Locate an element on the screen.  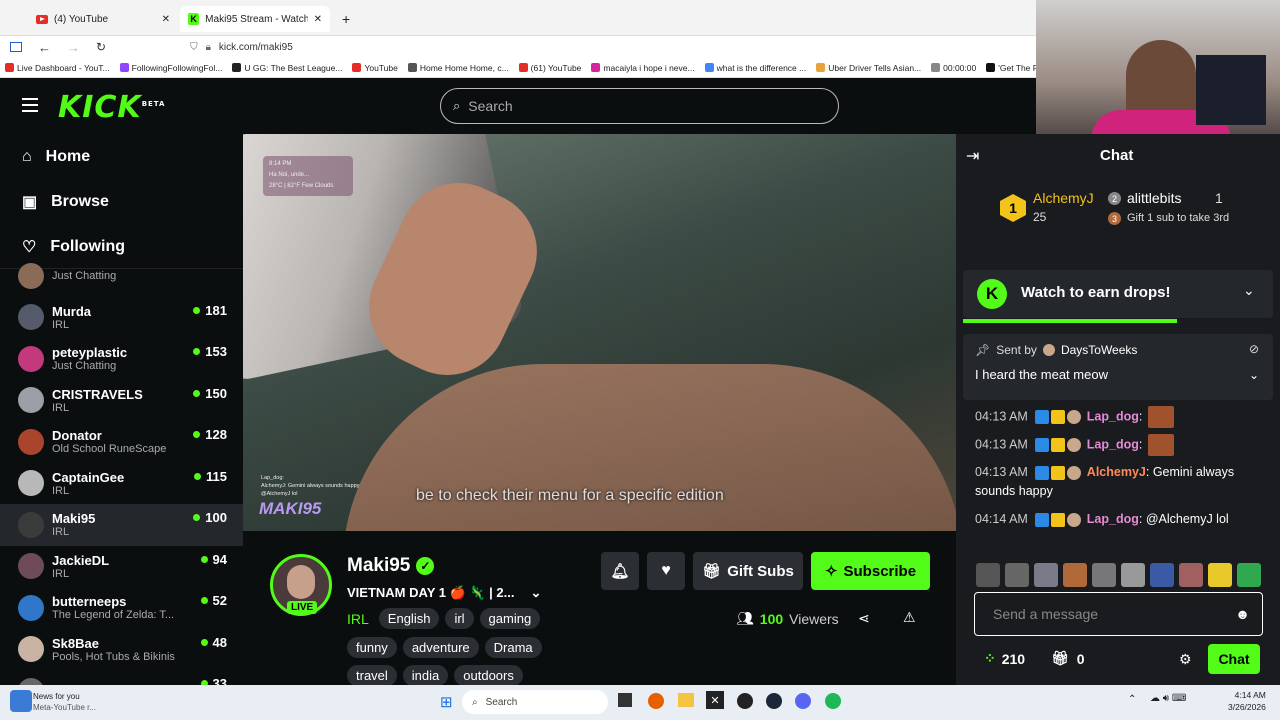
hide-icon: ⊘ is located at coordinates (1254, 349).